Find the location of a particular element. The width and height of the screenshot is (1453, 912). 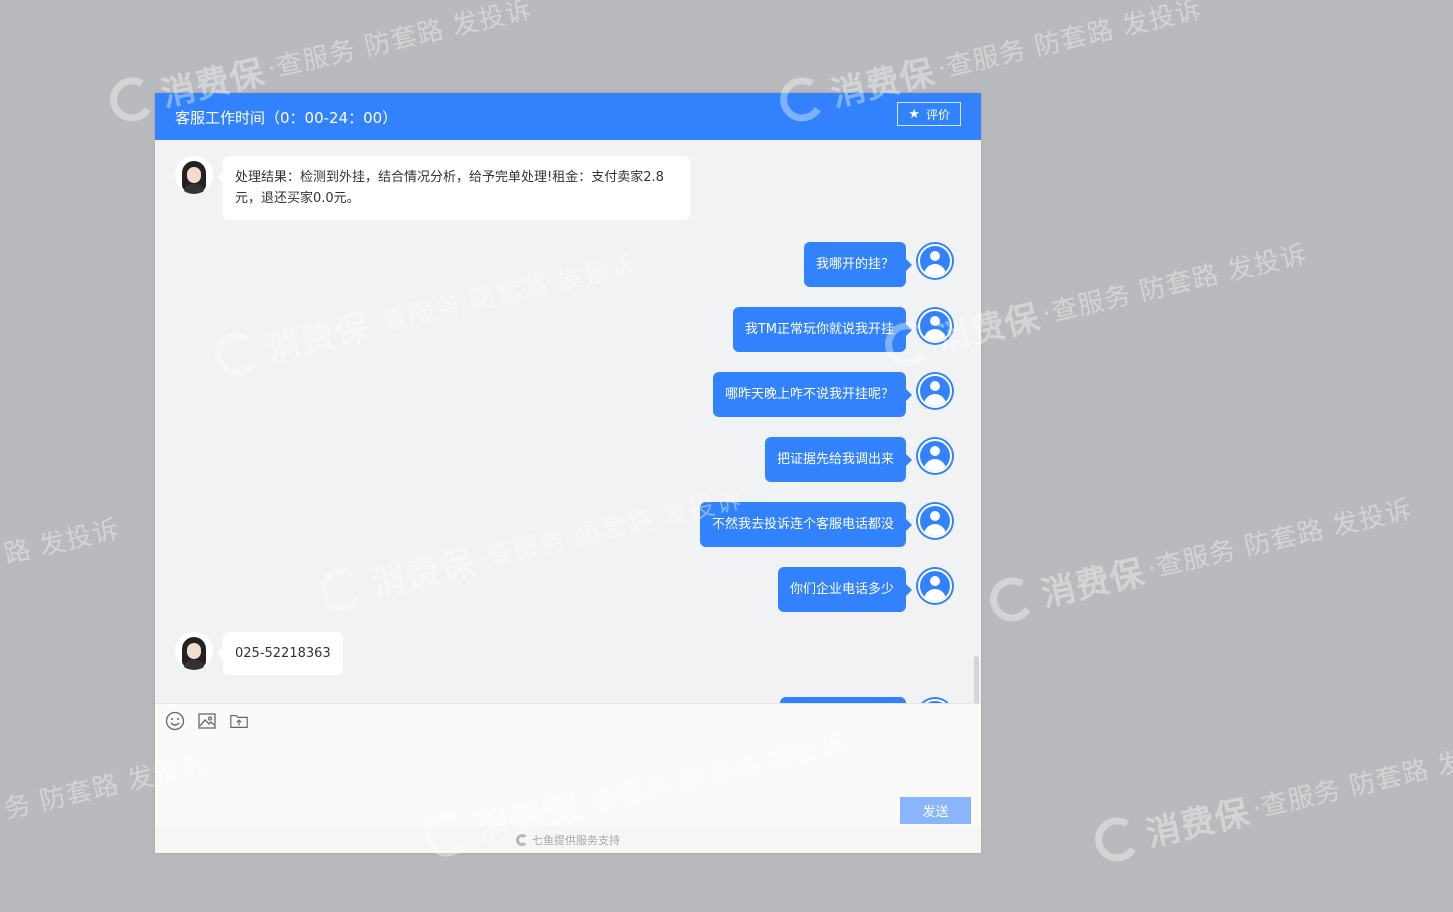

powered-by-footer: 七鱼提供服务支持 is located at coordinates (568, 839).